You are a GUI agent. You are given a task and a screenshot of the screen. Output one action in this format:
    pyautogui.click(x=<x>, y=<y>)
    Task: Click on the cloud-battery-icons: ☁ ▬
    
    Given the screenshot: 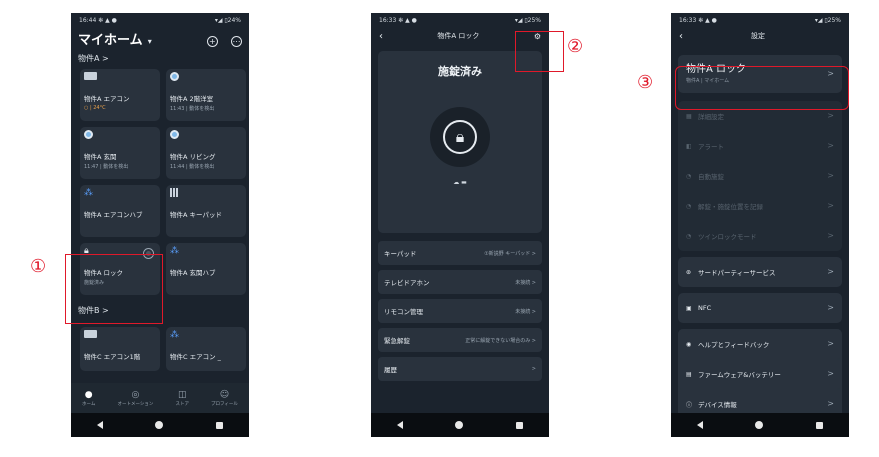 What is the action you would take?
    pyautogui.click(x=460, y=182)
    